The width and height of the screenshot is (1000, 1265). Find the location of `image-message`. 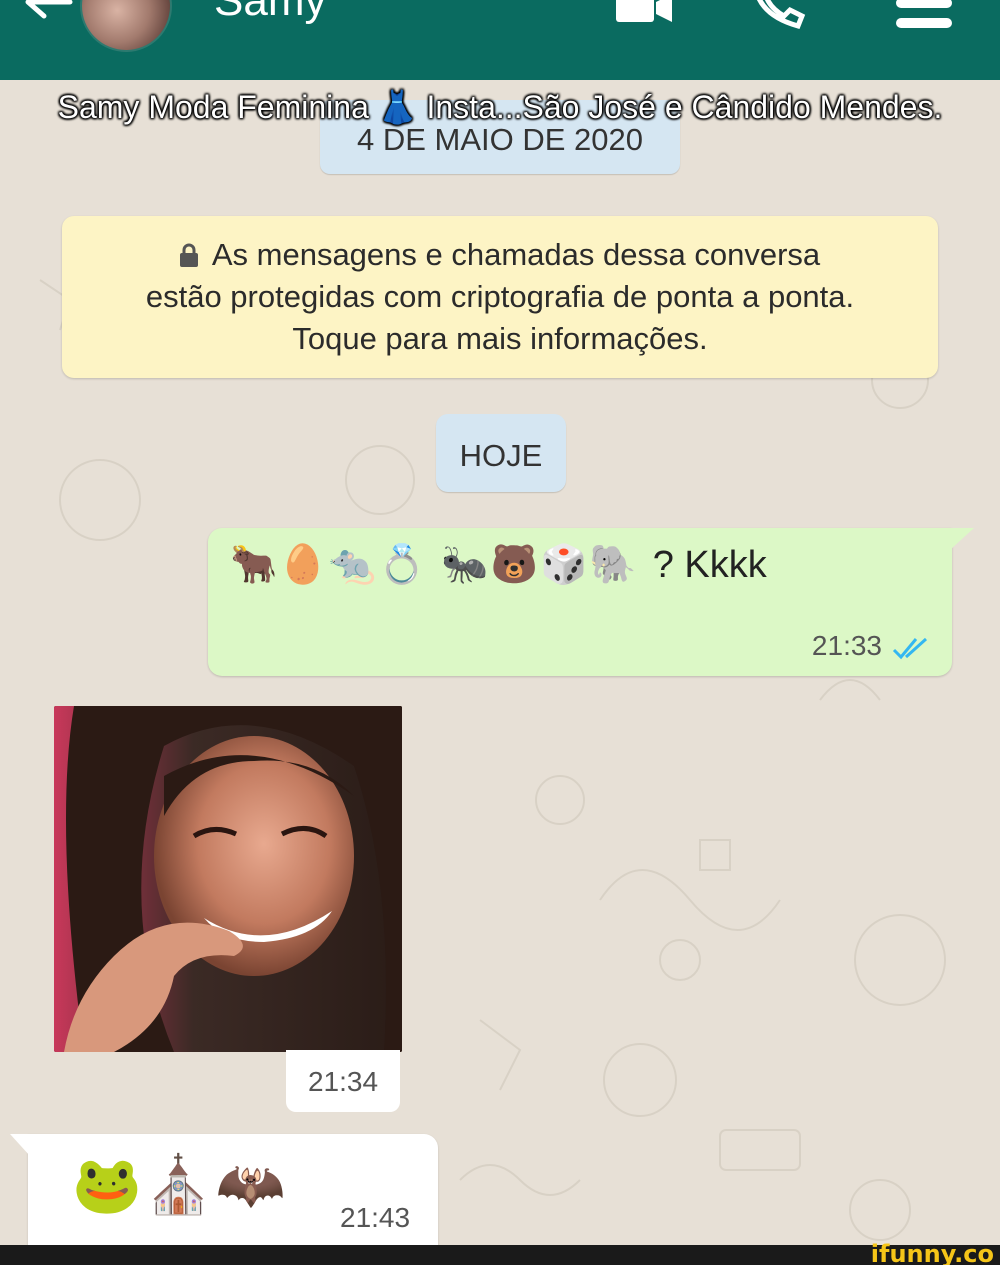

image-message is located at coordinates (228, 879).